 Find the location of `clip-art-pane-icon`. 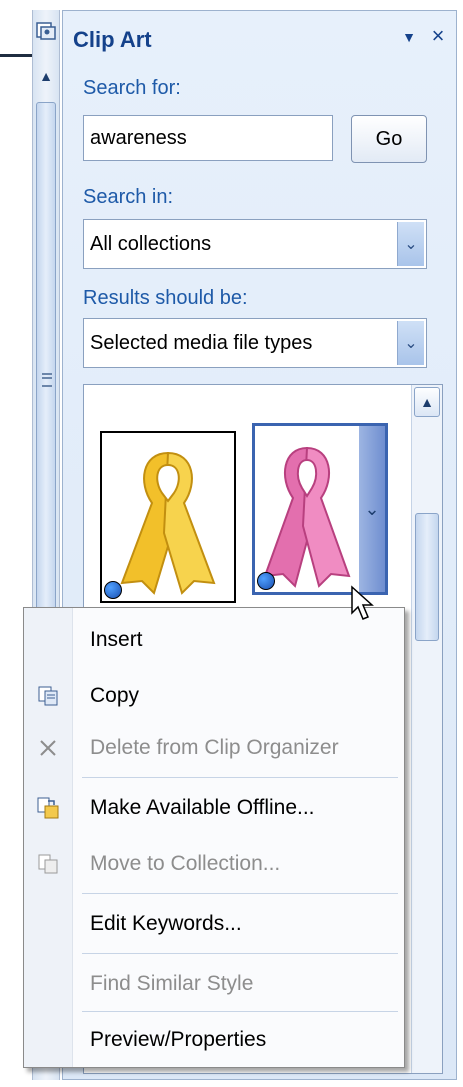

clip-art-pane-icon is located at coordinates (46, 31).